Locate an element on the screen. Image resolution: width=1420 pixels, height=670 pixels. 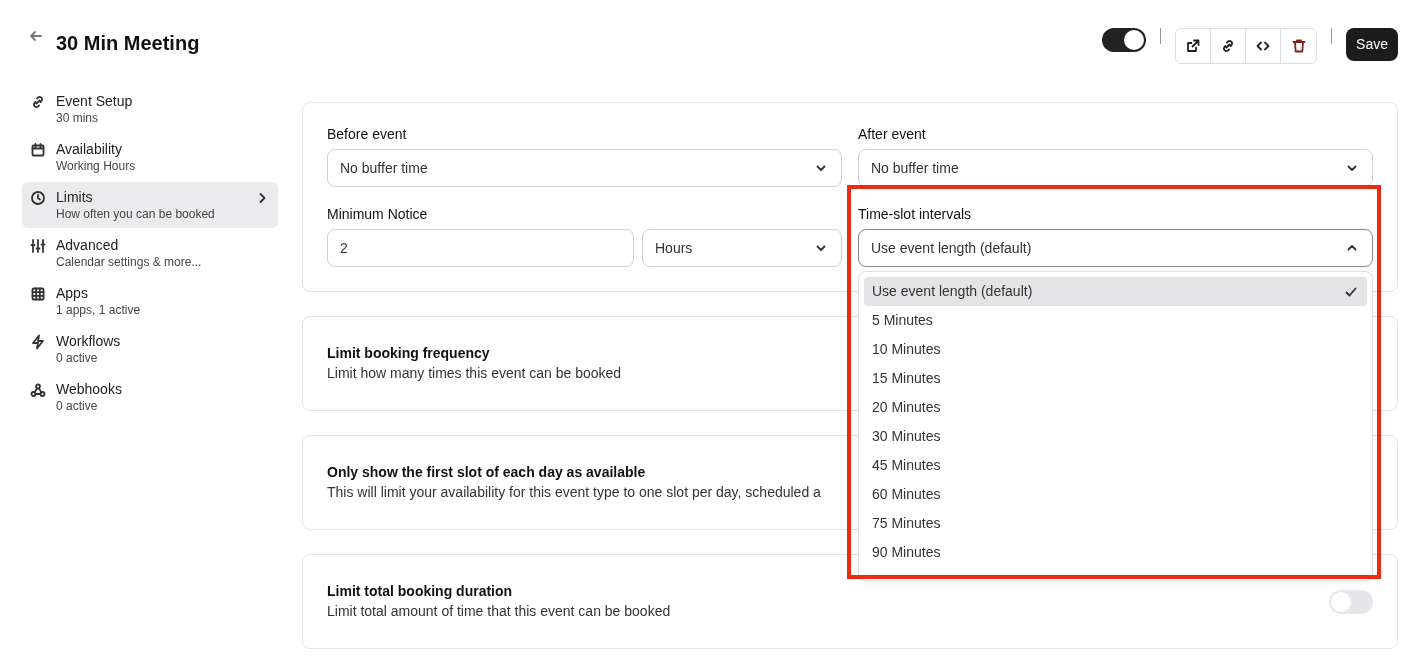
sidebar-item-title: Event Setup is located at coordinates (95, 101).